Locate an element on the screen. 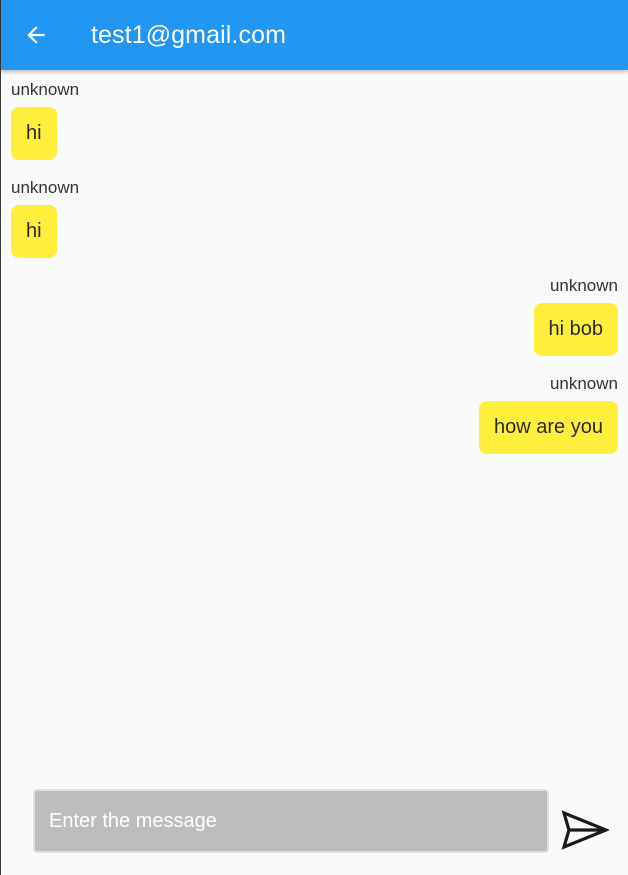 Image resolution: width=628 pixels, height=875 pixels. message-input-container is located at coordinates (291, 821).